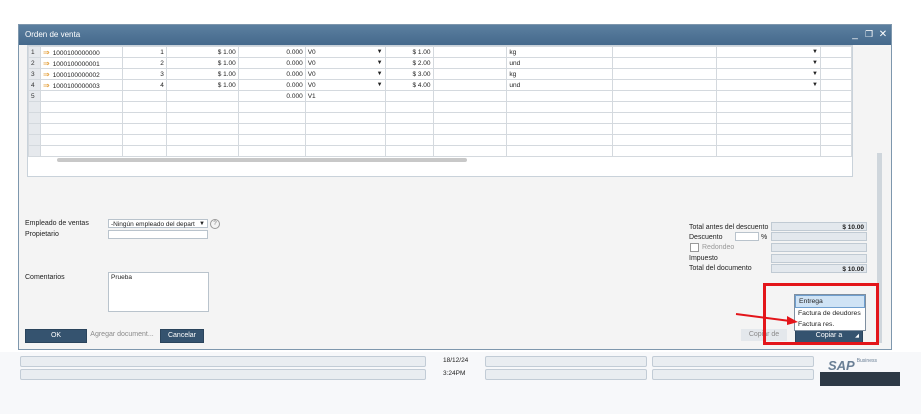  I want to click on ok-button: OK, so click(56, 336).